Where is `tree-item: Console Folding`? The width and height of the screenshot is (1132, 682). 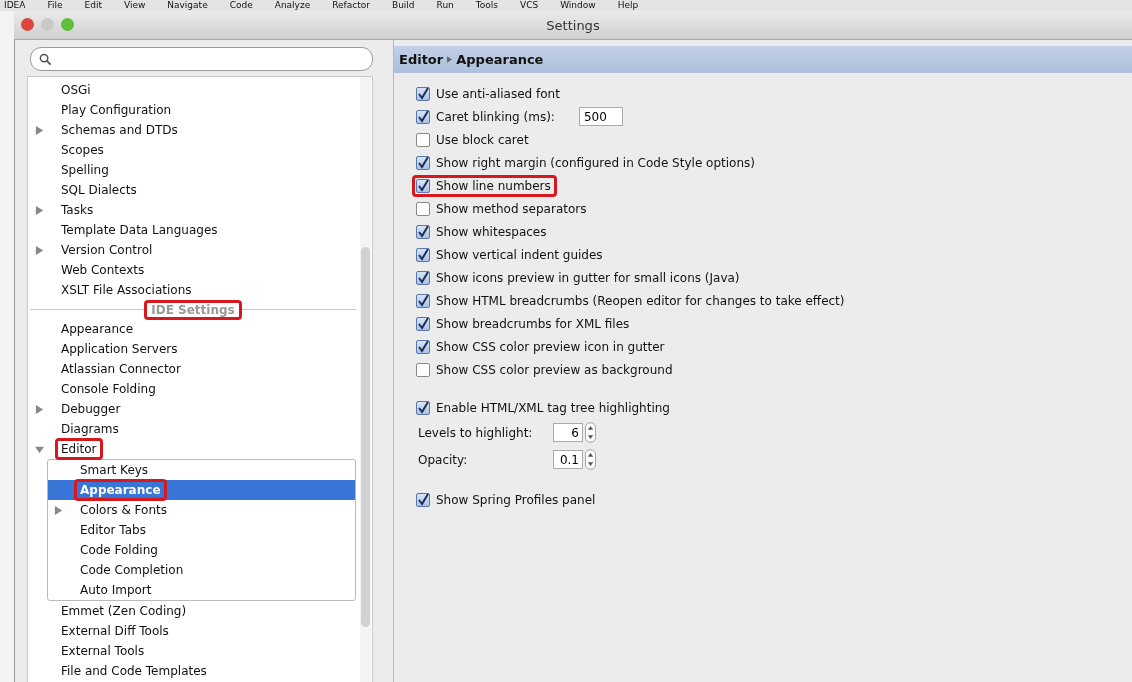 tree-item: Console Folding is located at coordinates (108, 389).